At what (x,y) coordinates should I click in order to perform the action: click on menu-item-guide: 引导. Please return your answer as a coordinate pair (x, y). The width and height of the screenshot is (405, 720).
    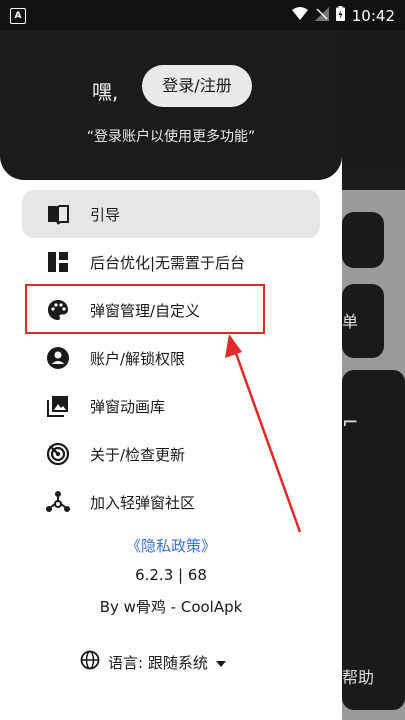
    Looking at the image, I should click on (171, 214).